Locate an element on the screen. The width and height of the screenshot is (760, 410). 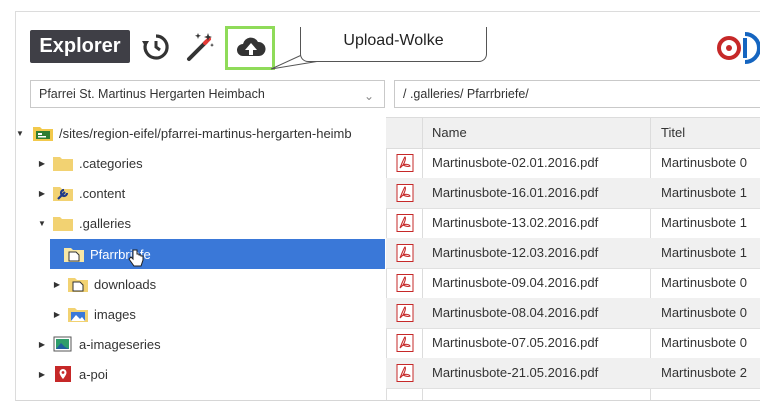
magic-wand-icon is located at coordinates (200, 47).